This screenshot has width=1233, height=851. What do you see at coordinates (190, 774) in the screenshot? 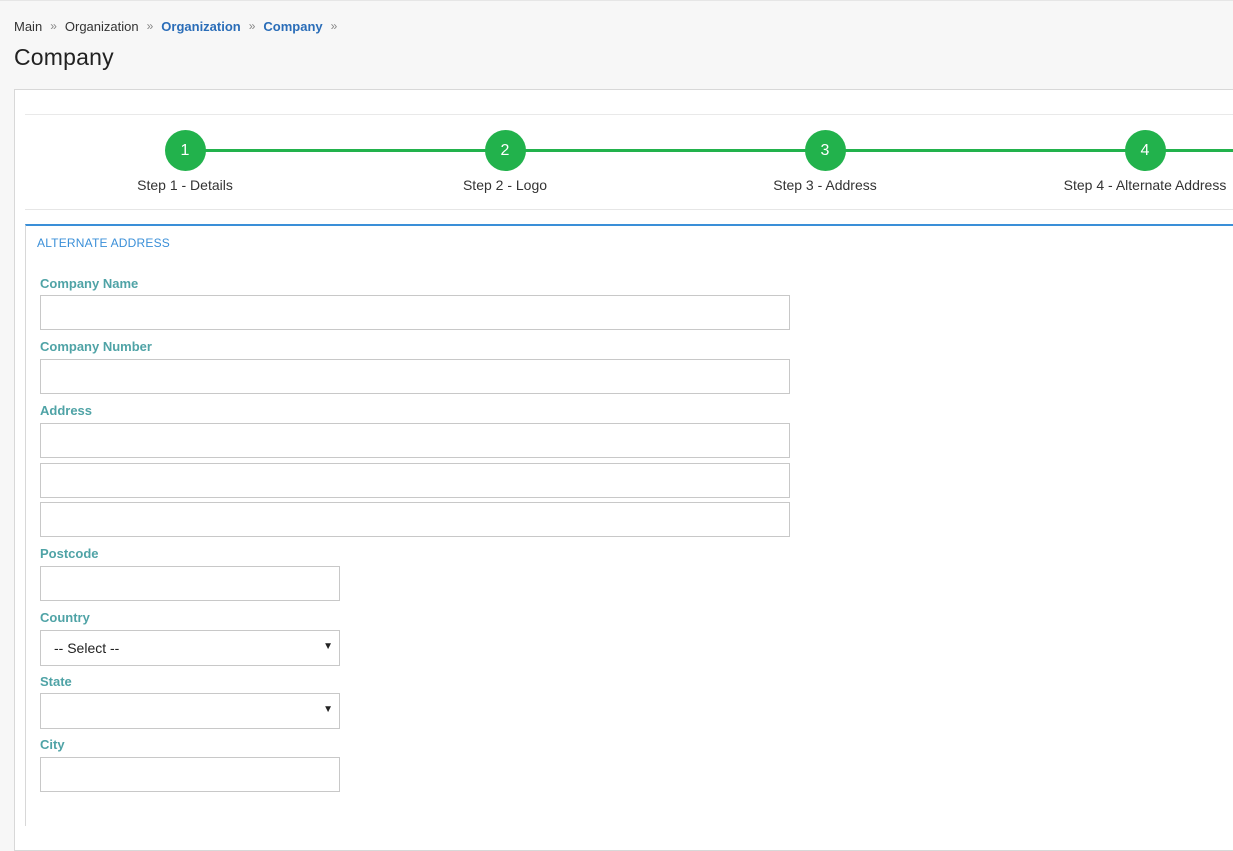
I see `city-input` at bounding box center [190, 774].